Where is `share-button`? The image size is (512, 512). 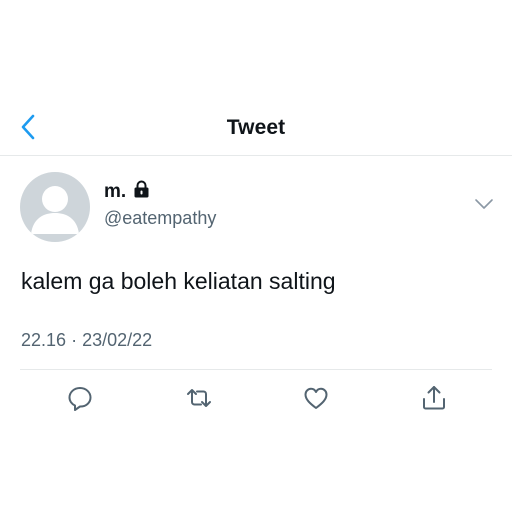 share-button is located at coordinates (434, 400).